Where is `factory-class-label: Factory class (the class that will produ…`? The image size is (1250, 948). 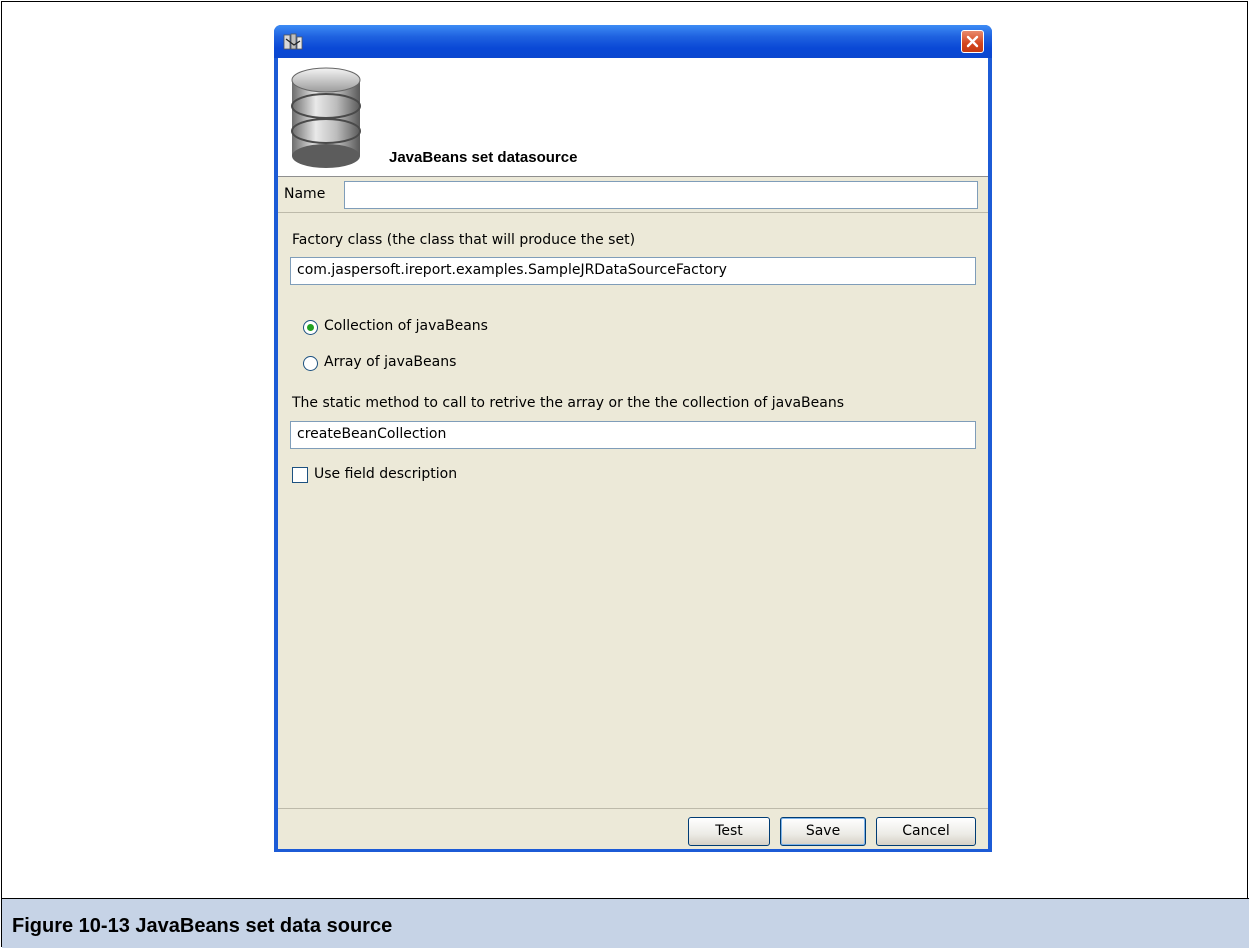 factory-class-label: Factory class (the class that will produ… is located at coordinates (464, 240).